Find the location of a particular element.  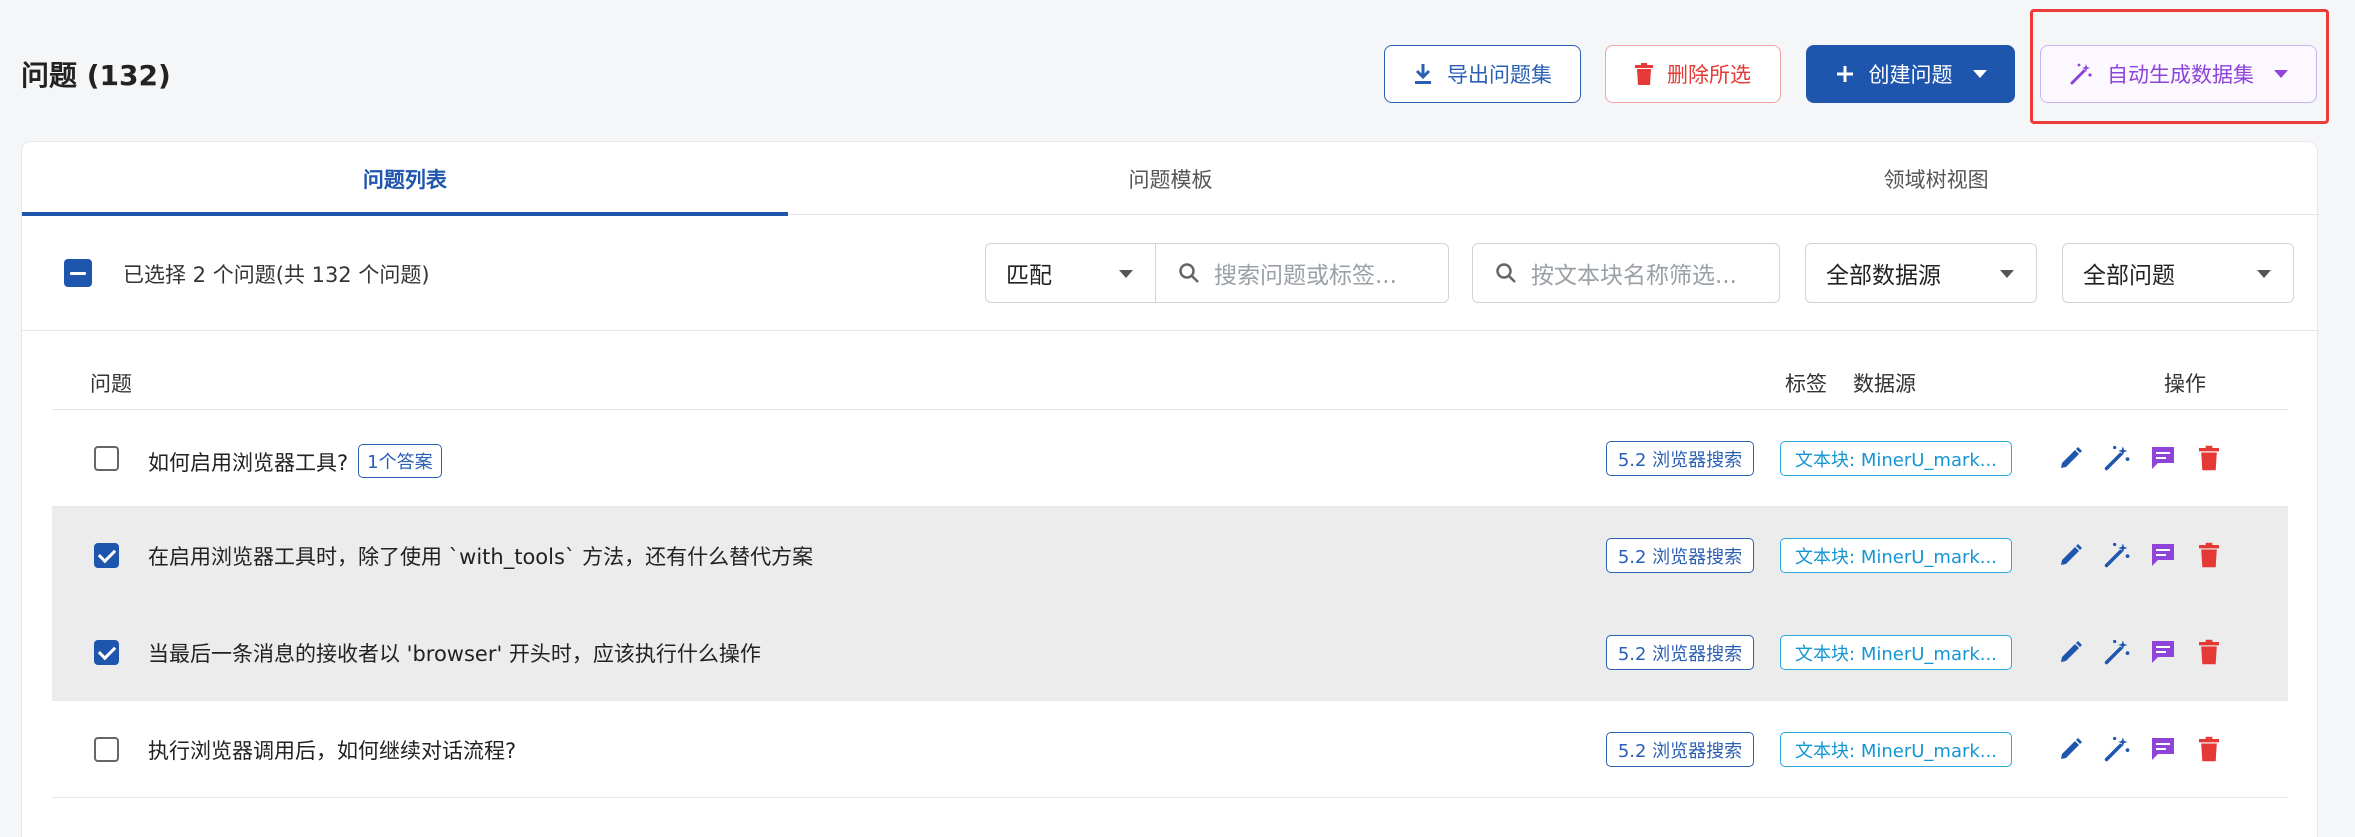

match-mode-select: 匹配 is located at coordinates (1070, 273).